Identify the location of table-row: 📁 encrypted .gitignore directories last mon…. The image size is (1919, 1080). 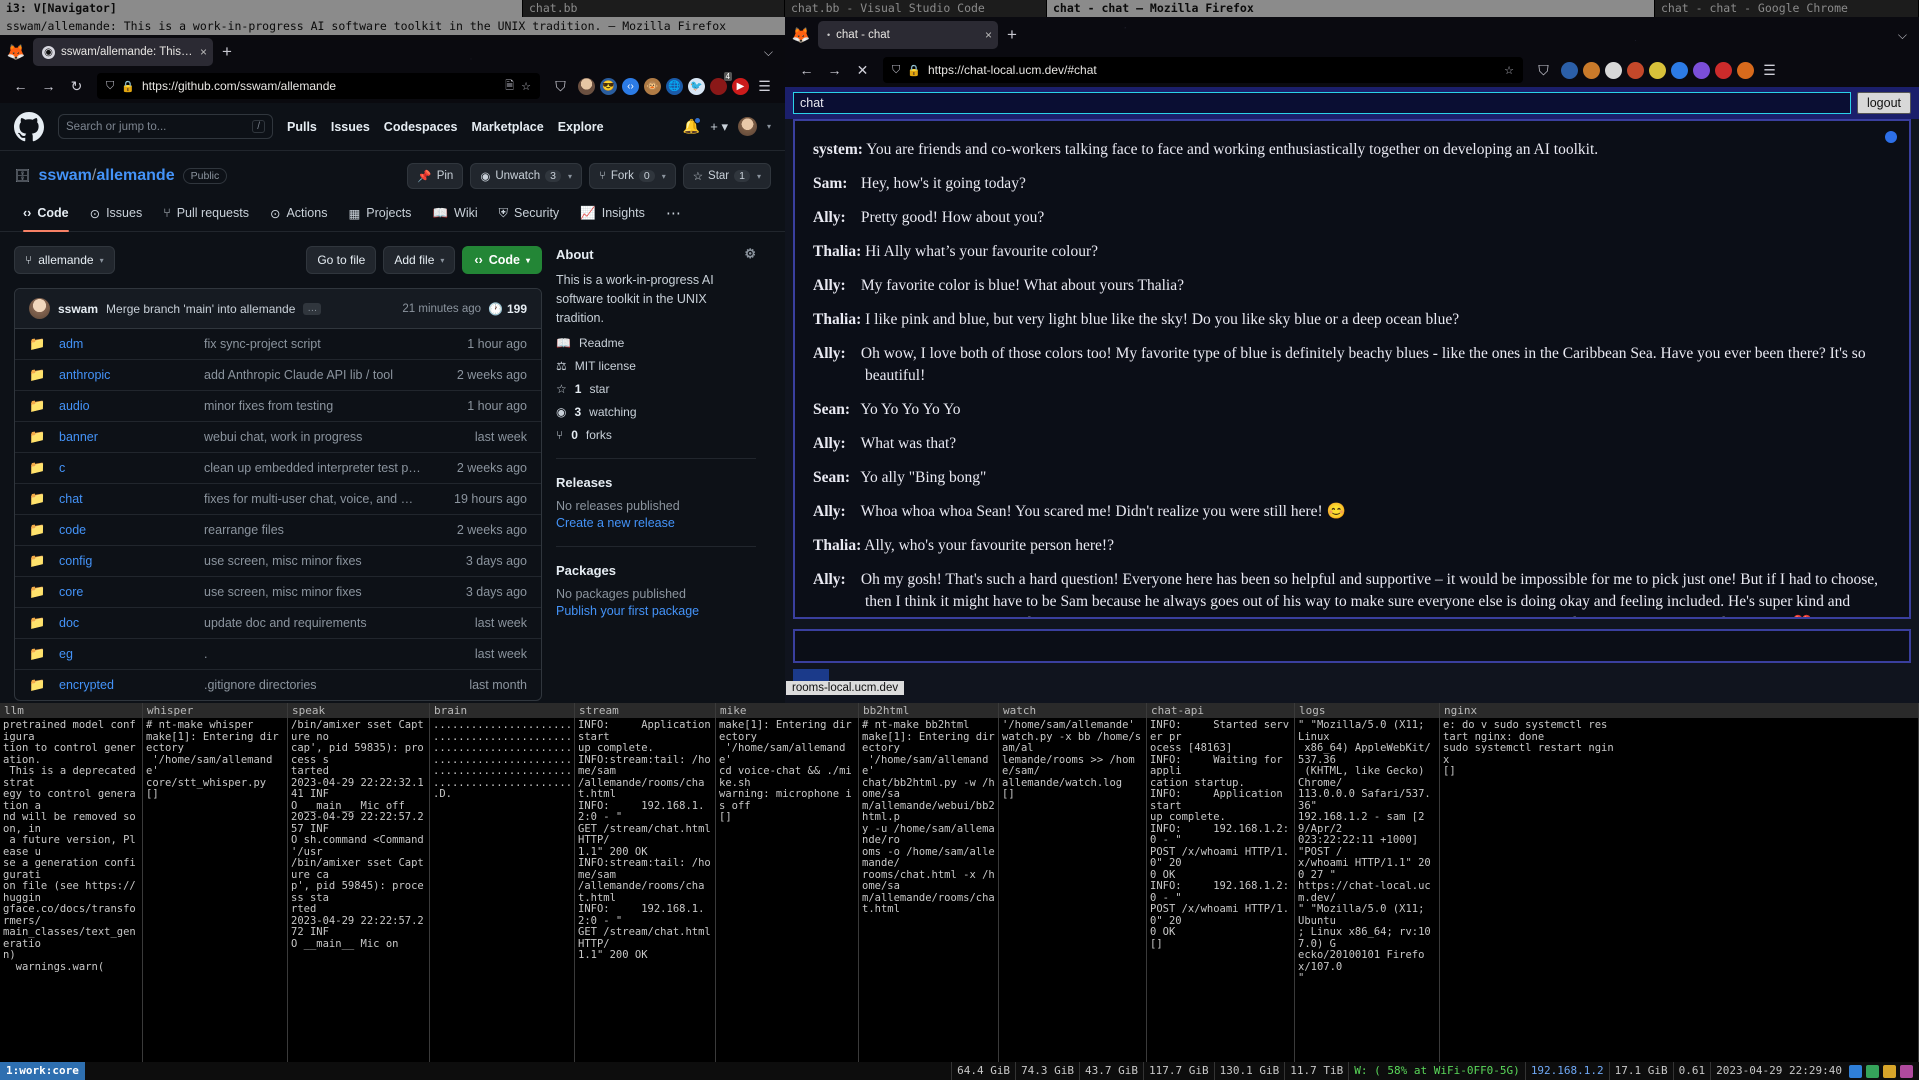
(278, 685).